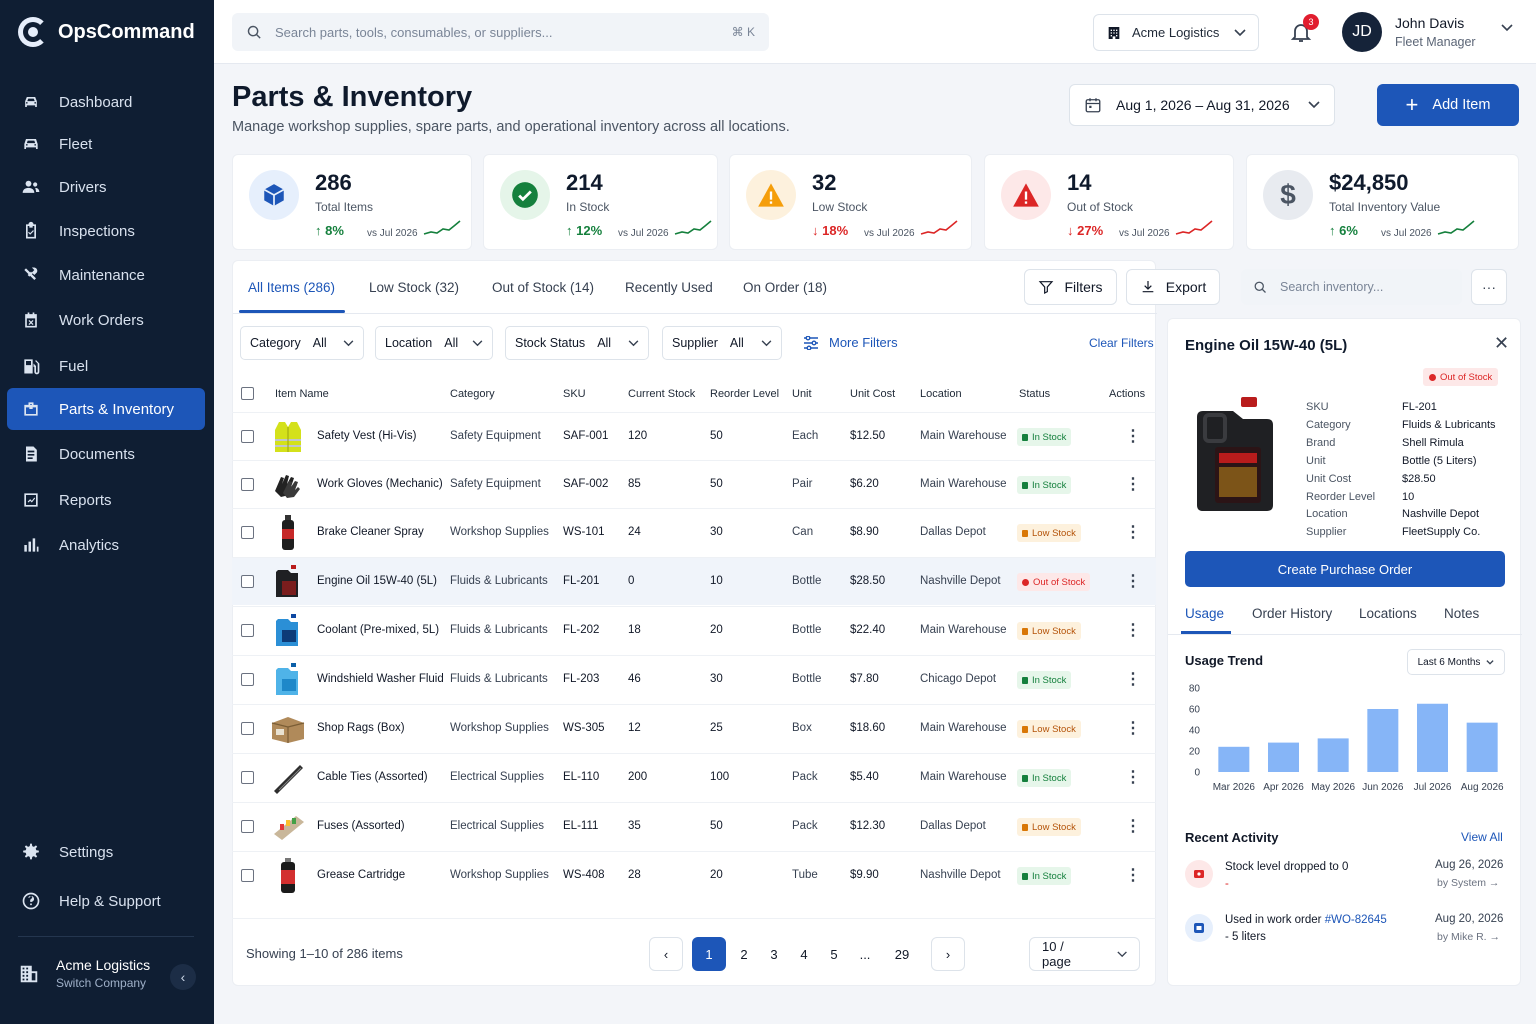 The width and height of the screenshot is (1536, 1024). I want to click on page-button-3: 3, so click(774, 954).